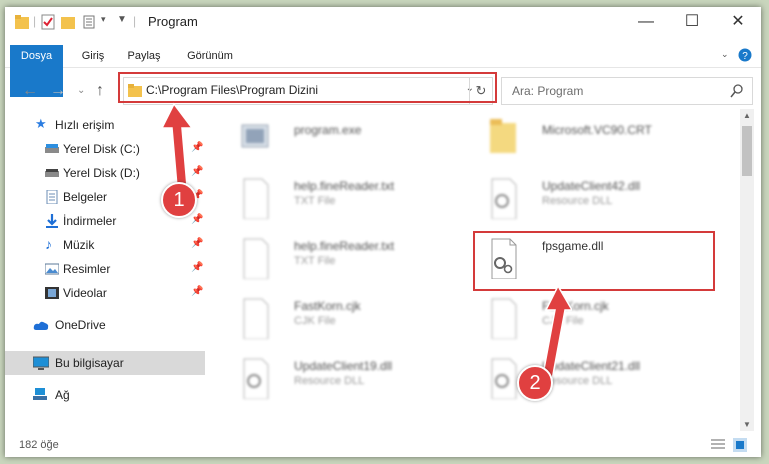 The height and width of the screenshot is (464, 769). I want to click on status-bar: 182 öğe, so click(383, 445).